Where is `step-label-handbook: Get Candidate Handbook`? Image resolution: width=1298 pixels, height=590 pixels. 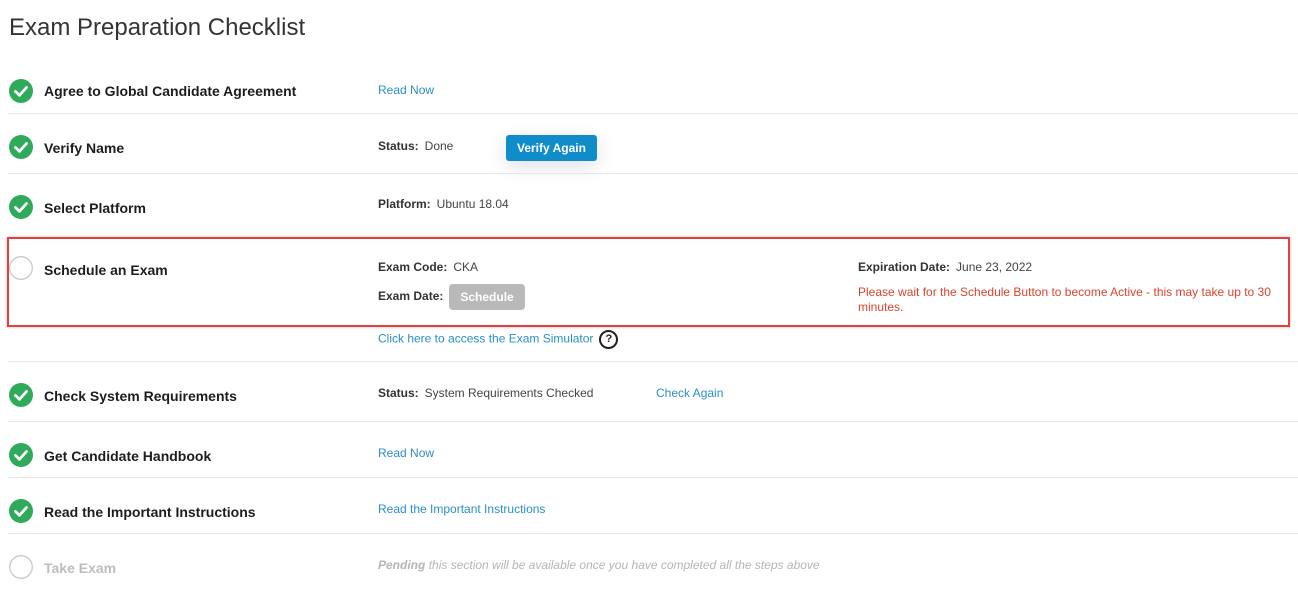 step-label-handbook: Get Candidate Handbook is located at coordinates (128, 456).